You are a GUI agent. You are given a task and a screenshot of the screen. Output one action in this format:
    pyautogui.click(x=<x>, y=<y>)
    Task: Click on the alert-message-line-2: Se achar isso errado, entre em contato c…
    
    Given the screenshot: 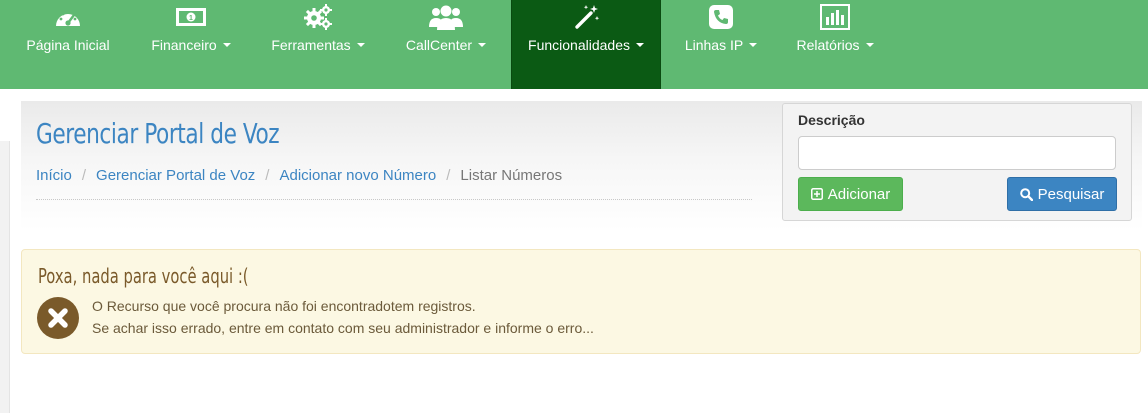 What is the action you would take?
    pyautogui.click(x=343, y=328)
    